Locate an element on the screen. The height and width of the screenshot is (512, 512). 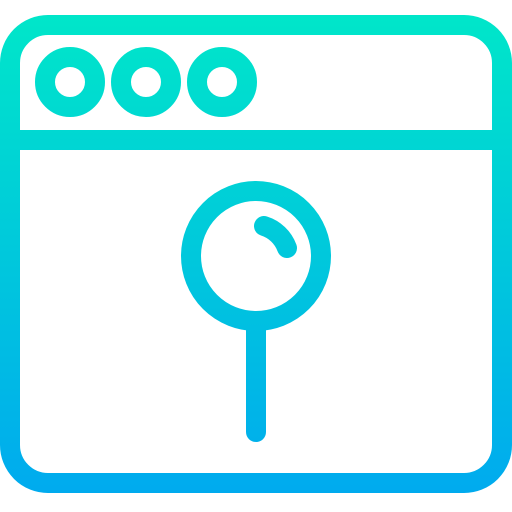
window-controls is located at coordinates (146, 82).